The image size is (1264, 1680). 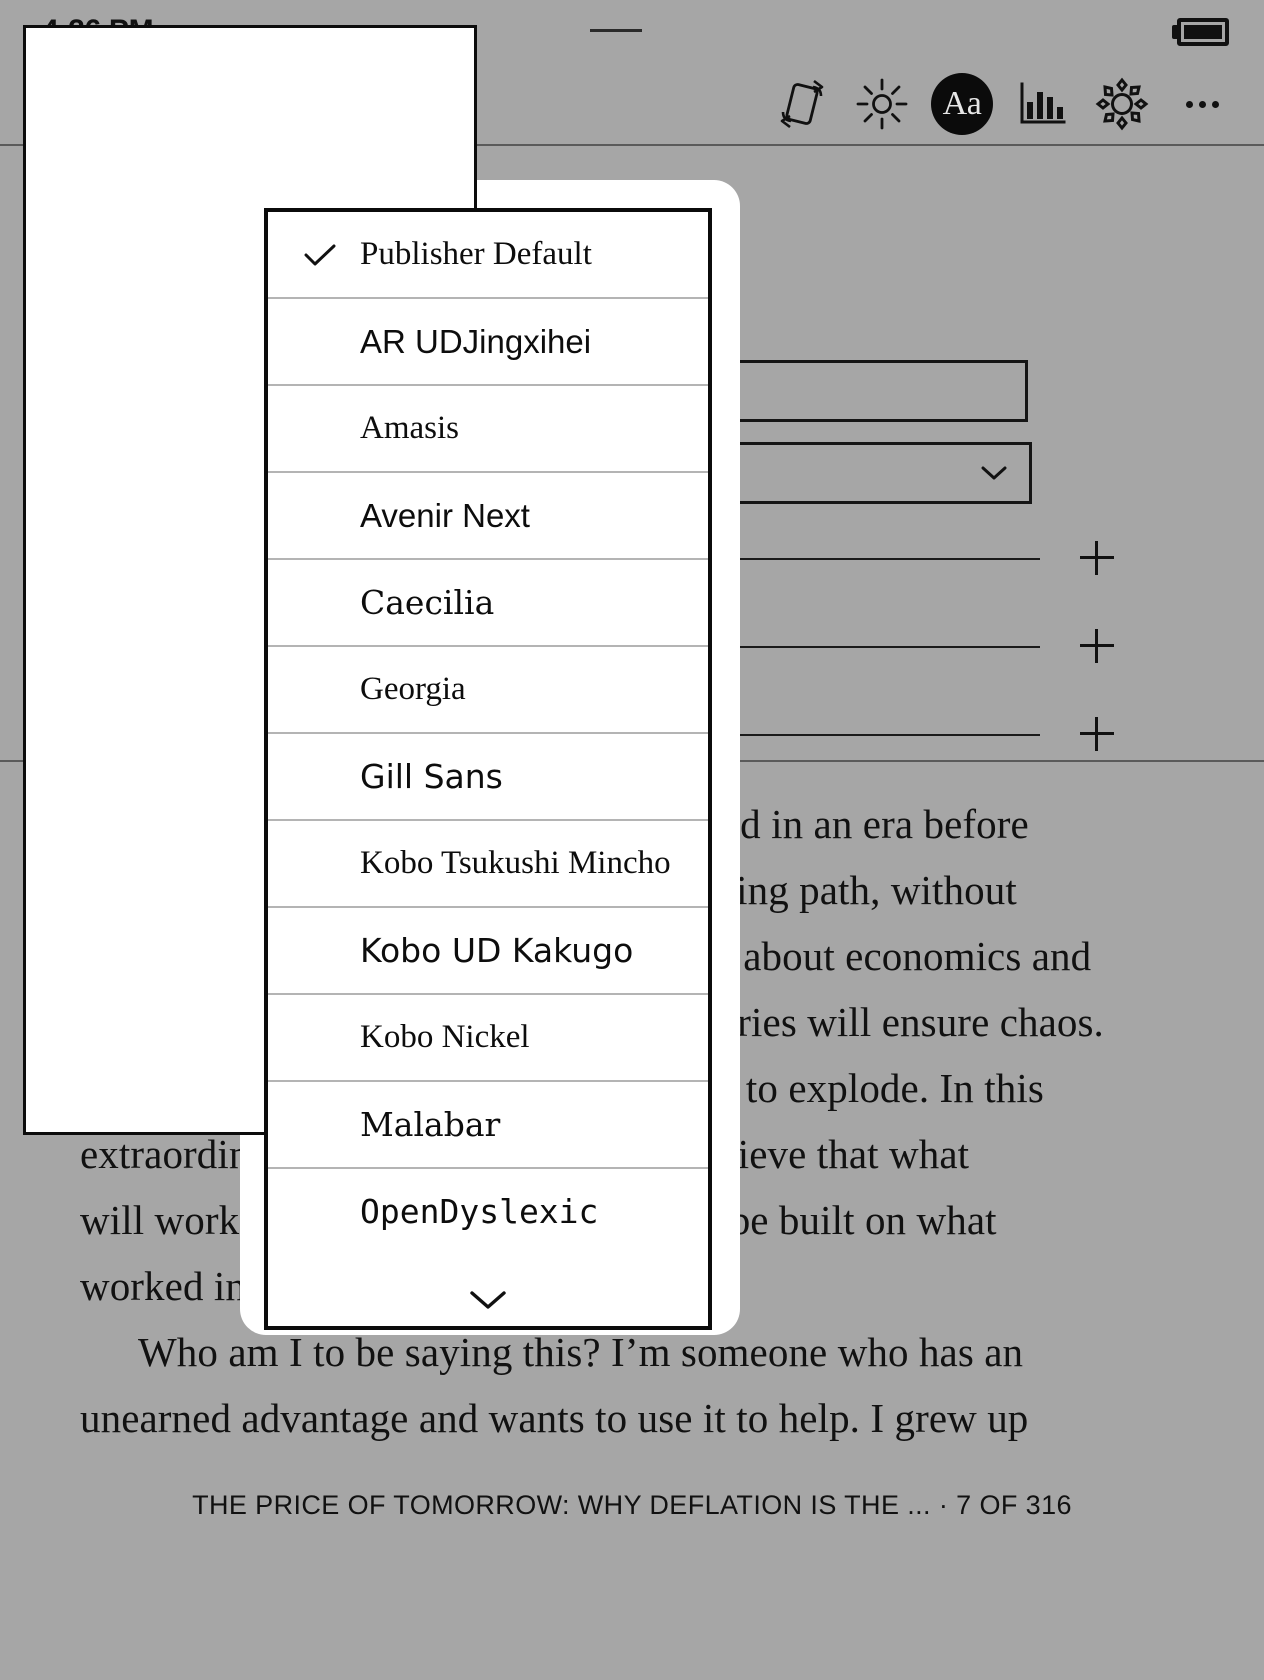 I want to click on font-dropdown-item: Georgia, so click(x=488, y=690).